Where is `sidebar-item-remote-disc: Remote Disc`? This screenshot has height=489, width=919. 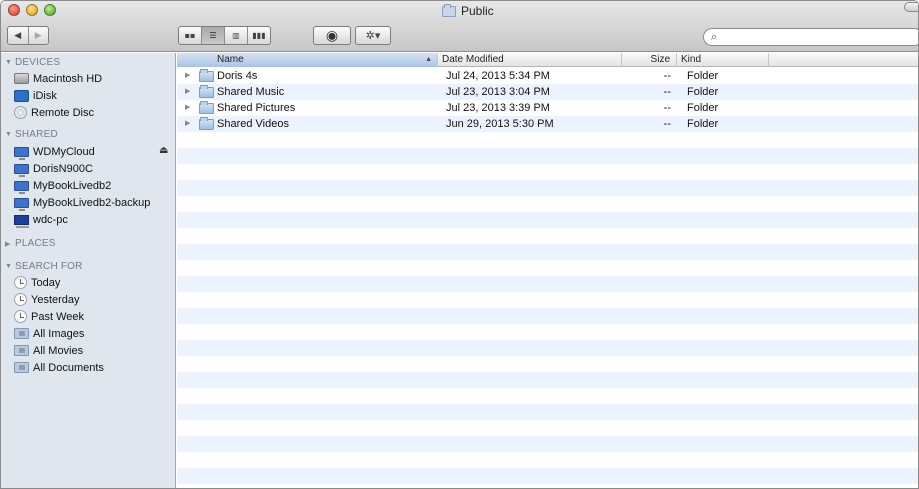 sidebar-item-remote-disc: Remote Disc is located at coordinates (54, 112).